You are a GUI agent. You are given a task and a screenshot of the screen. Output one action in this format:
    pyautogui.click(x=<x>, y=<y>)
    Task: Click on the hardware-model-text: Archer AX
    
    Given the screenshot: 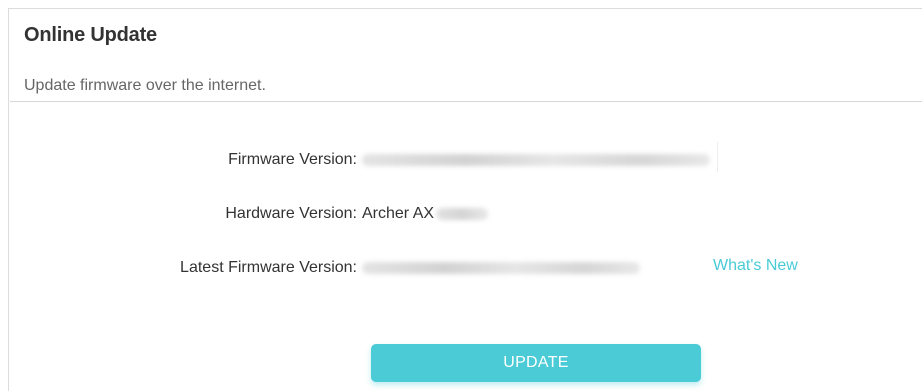 What is the action you would take?
    pyautogui.click(x=398, y=213)
    